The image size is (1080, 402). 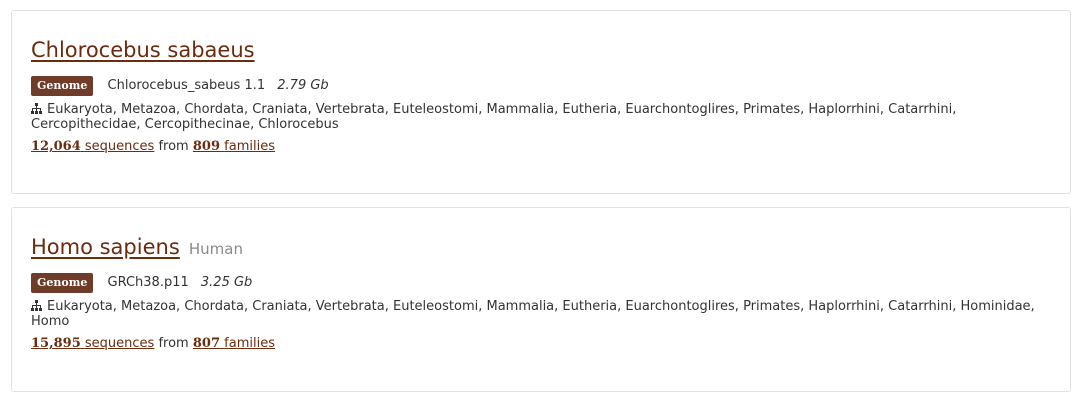 What do you see at coordinates (226, 282) in the screenshot?
I see `genome-size: 3.25 Gb` at bounding box center [226, 282].